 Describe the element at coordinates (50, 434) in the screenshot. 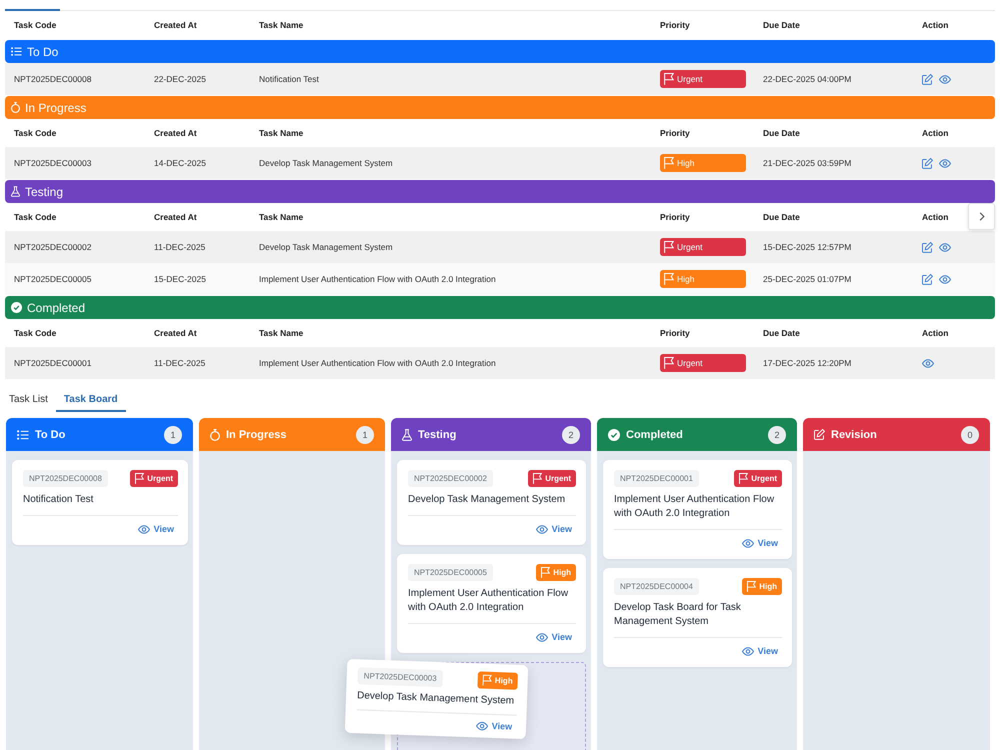

I see `column-title: To Do` at that location.